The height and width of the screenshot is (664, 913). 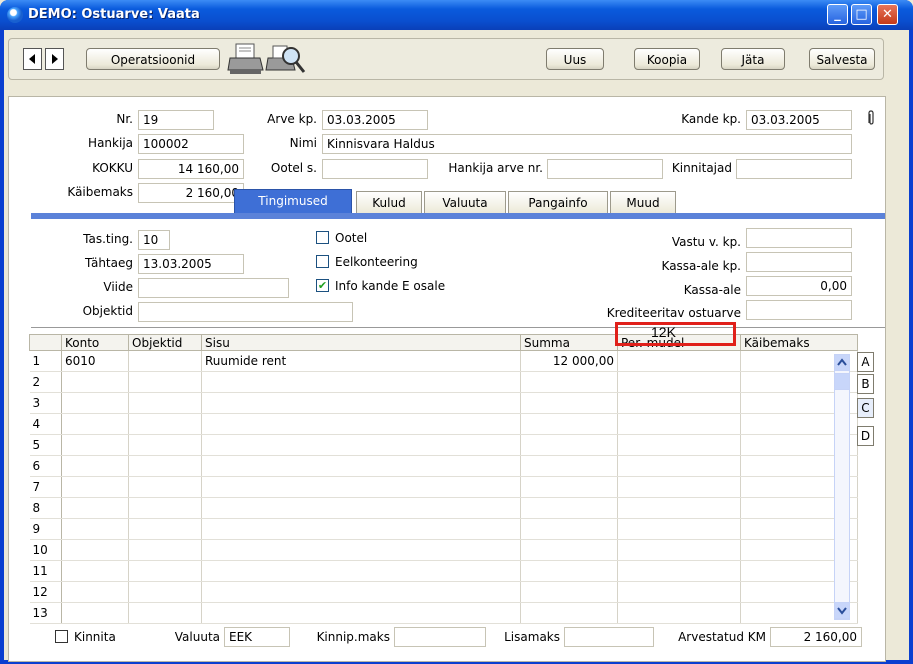 I want to click on objects-field, so click(x=245, y=312).